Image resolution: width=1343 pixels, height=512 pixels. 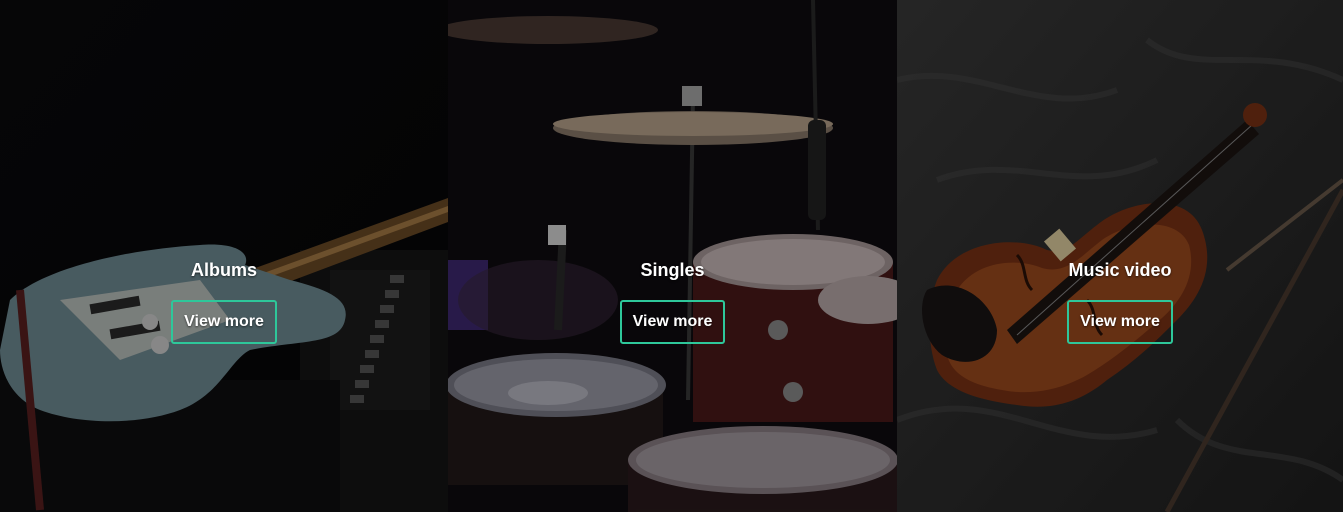 I want to click on card-overlay: Music video View more, so click(x=1120, y=301).